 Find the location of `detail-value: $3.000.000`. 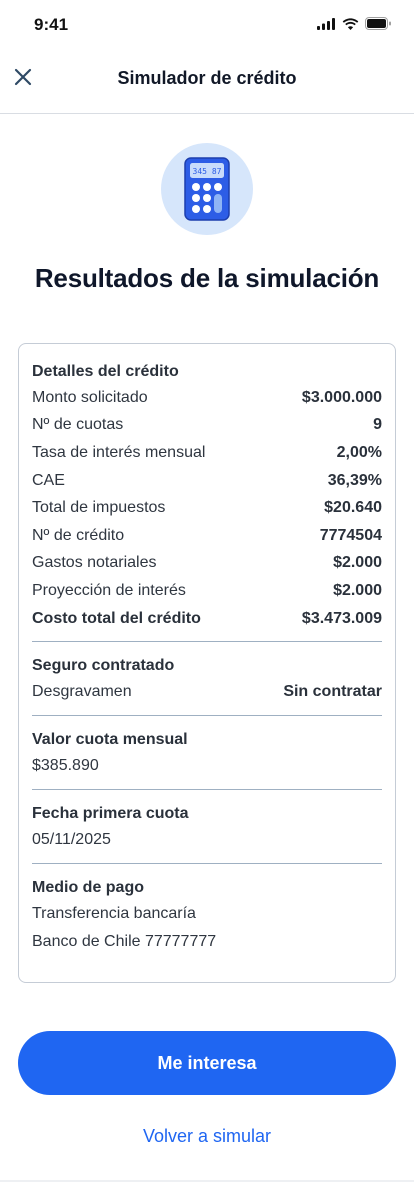

detail-value: $3.000.000 is located at coordinates (341, 397).